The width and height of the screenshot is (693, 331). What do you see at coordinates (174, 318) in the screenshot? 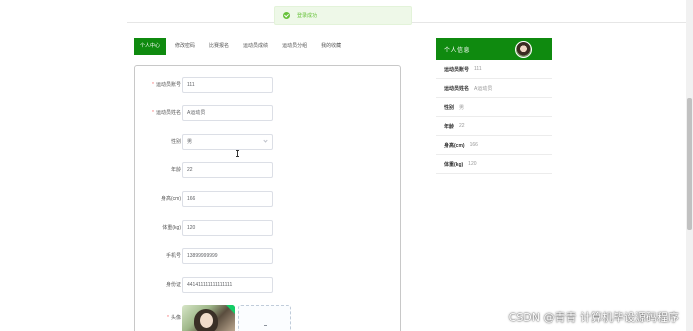
I see `avatar-label: * 头像` at bounding box center [174, 318].